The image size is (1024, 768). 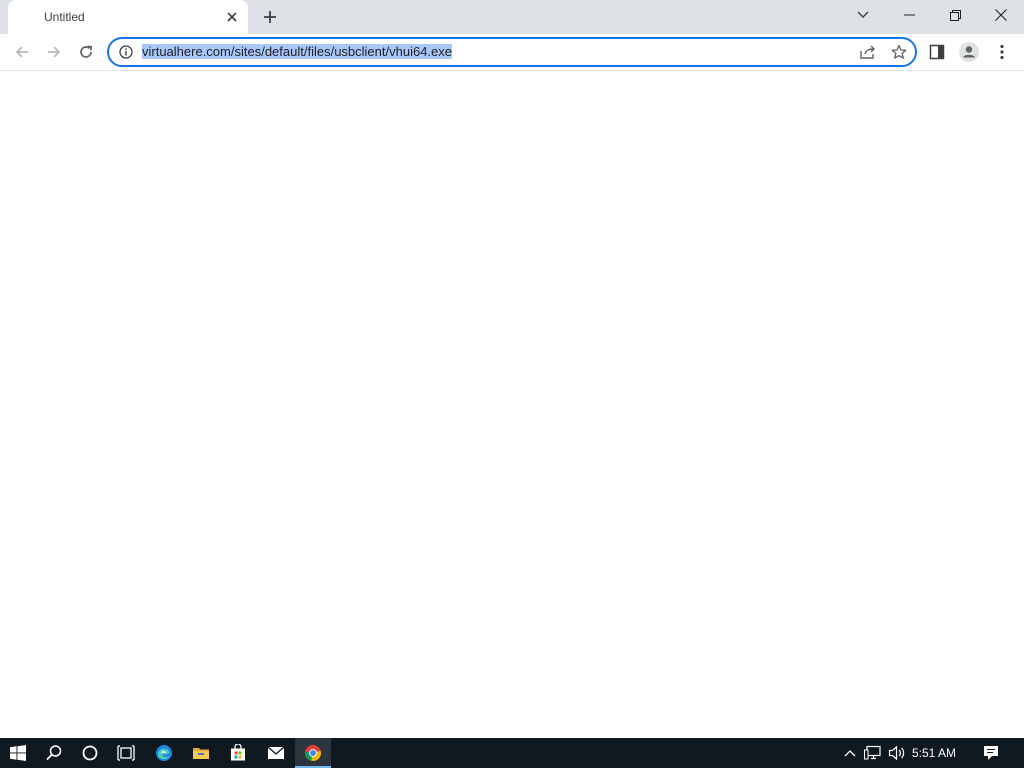 What do you see at coordinates (126, 52) in the screenshot?
I see `site-info-icon` at bounding box center [126, 52].